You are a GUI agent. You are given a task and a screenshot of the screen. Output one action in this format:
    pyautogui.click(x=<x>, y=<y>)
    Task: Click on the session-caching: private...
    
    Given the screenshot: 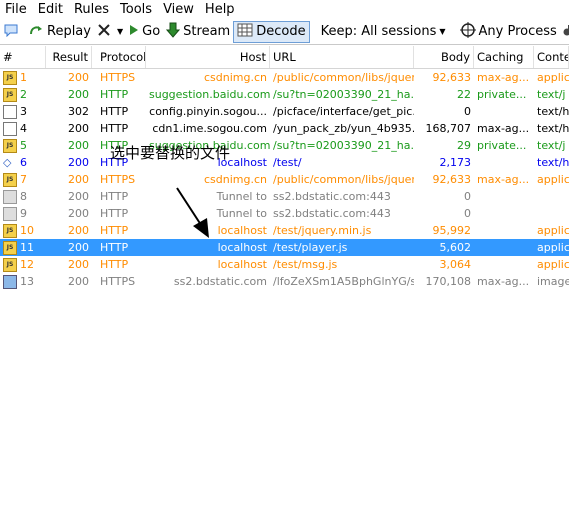 What is the action you would take?
    pyautogui.click(x=502, y=145)
    